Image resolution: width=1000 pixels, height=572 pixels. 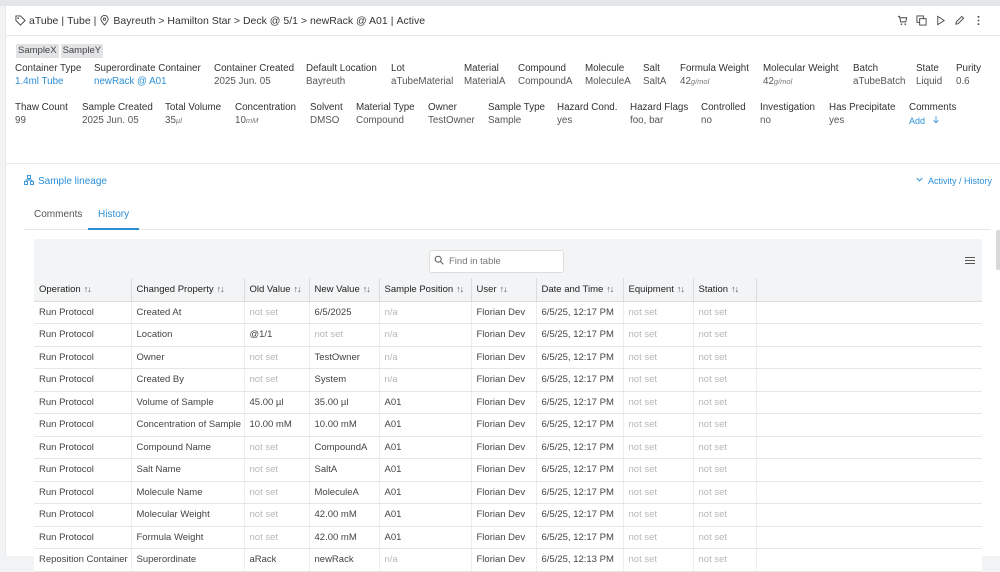 What do you see at coordinates (114, 217) in the screenshot?
I see `tab-history: History` at bounding box center [114, 217].